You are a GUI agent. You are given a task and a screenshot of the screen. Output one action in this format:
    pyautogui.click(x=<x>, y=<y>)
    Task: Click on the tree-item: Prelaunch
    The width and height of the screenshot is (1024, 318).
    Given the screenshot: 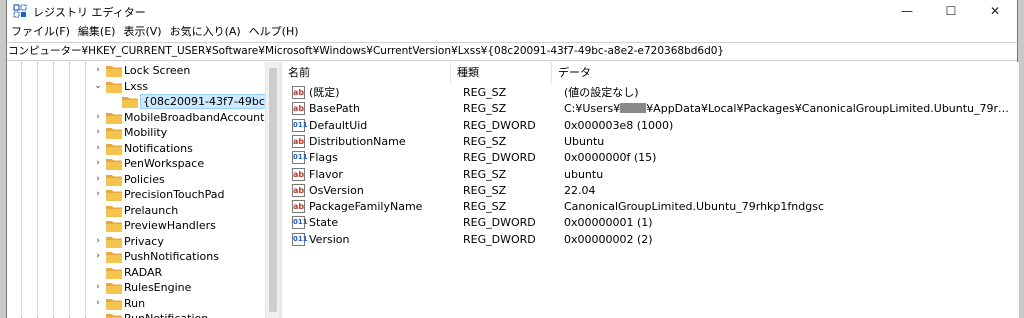 What is the action you would take?
    pyautogui.click(x=136, y=211)
    